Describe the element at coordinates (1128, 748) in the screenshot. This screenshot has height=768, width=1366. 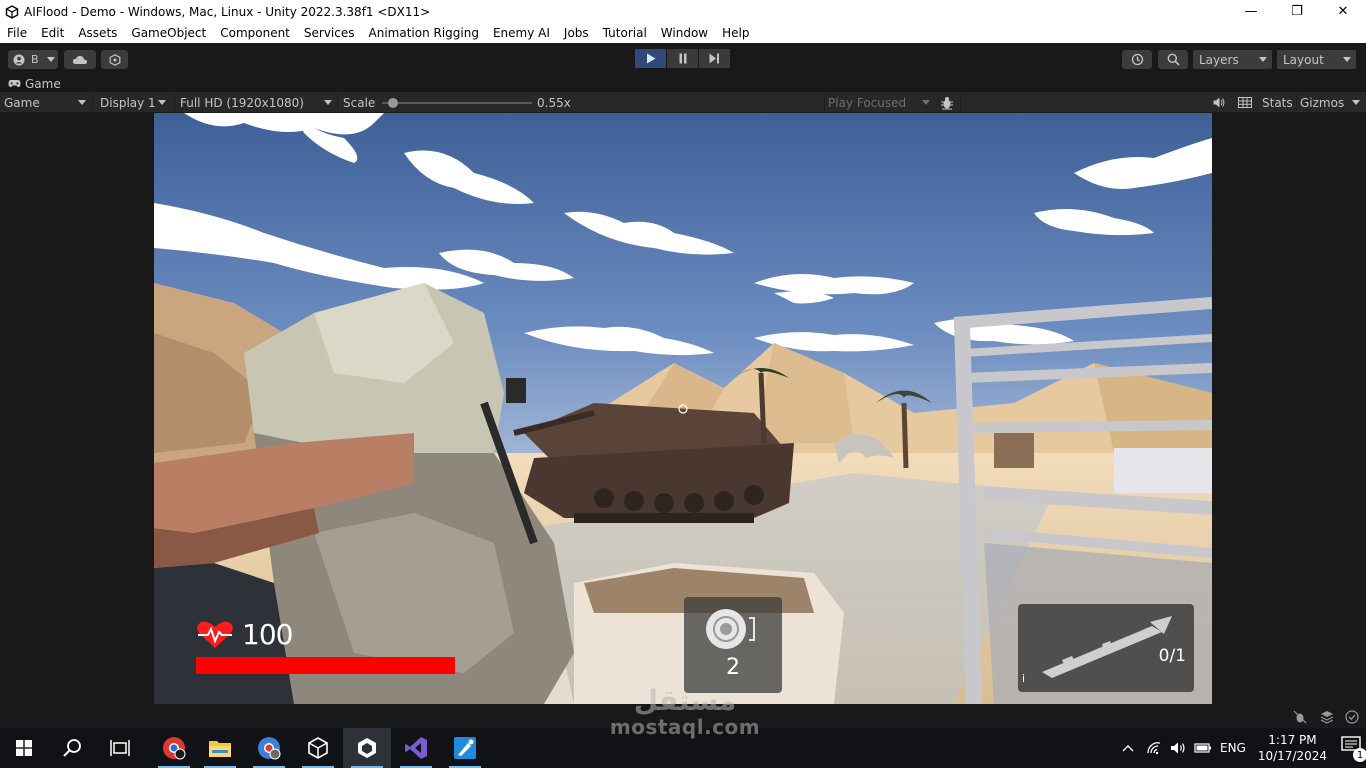
I see `chevron-up-icon` at that location.